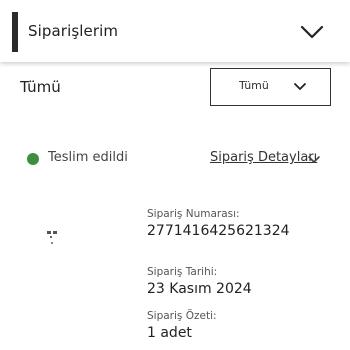 This screenshot has height=350, width=350. I want to click on order-number-value: 2771416425621324, so click(218, 231).